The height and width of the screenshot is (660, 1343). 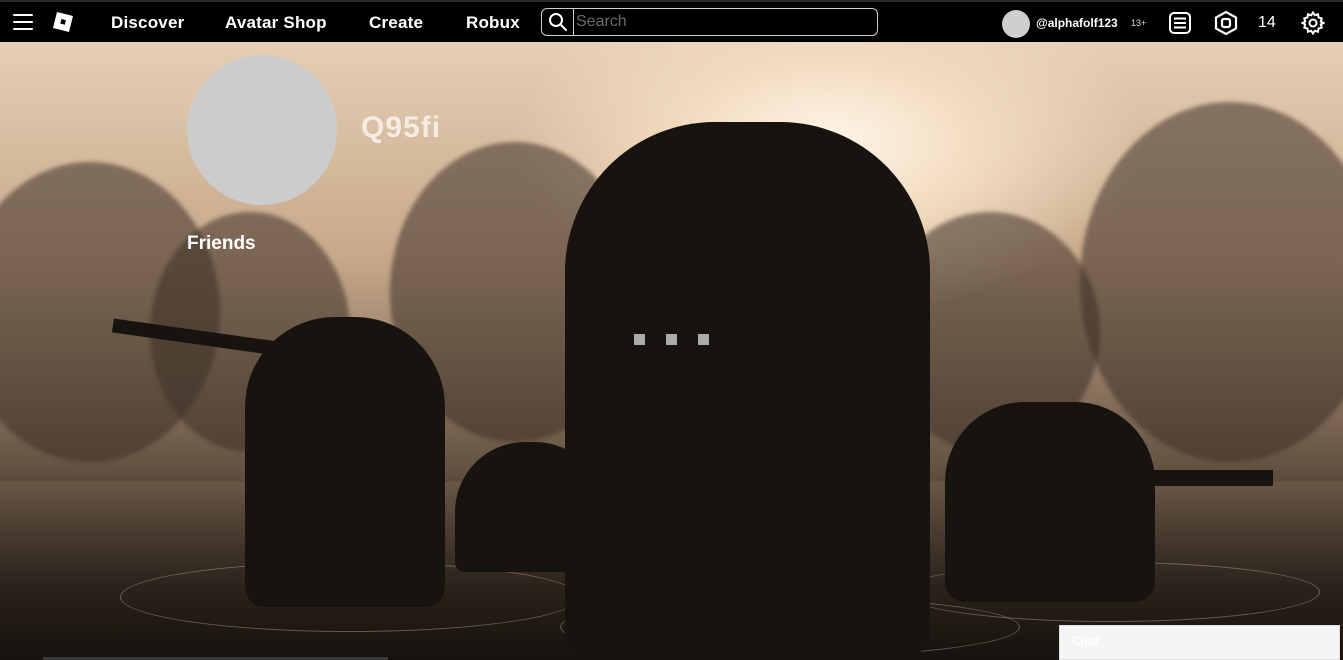 I want to click on gear-icon, so click(x=1313, y=23).